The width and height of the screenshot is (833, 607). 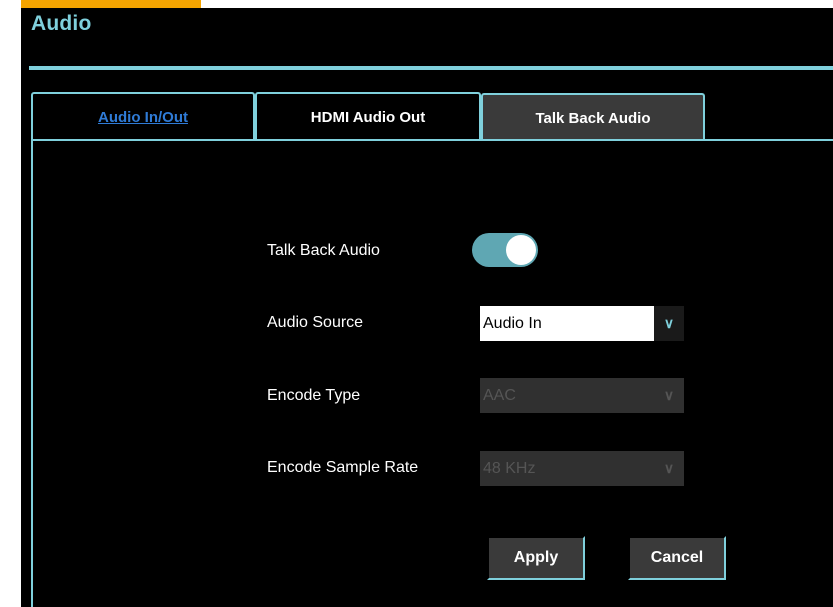 I want to click on encode-type-label: Encode Type, so click(x=314, y=395).